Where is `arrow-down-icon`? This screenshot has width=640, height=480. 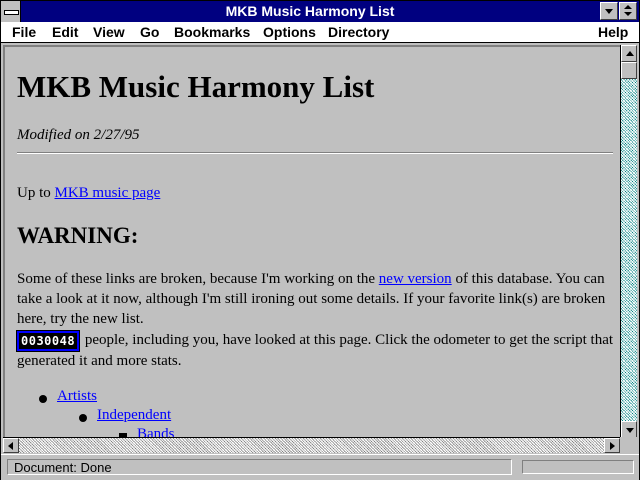
arrow-down-icon is located at coordinates (630, 430).